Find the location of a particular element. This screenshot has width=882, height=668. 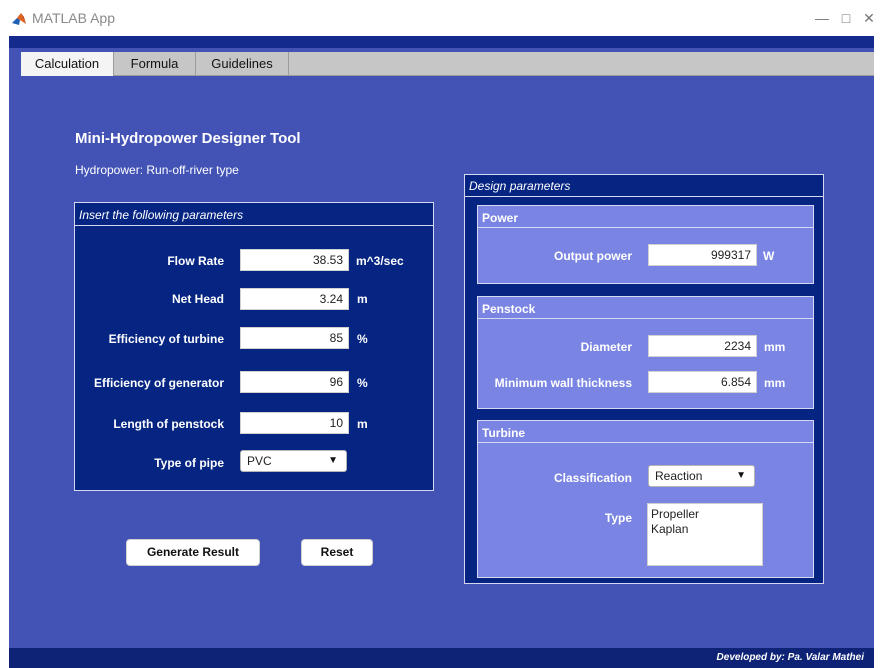

matlab-icon is located at coordinates (19, 19).